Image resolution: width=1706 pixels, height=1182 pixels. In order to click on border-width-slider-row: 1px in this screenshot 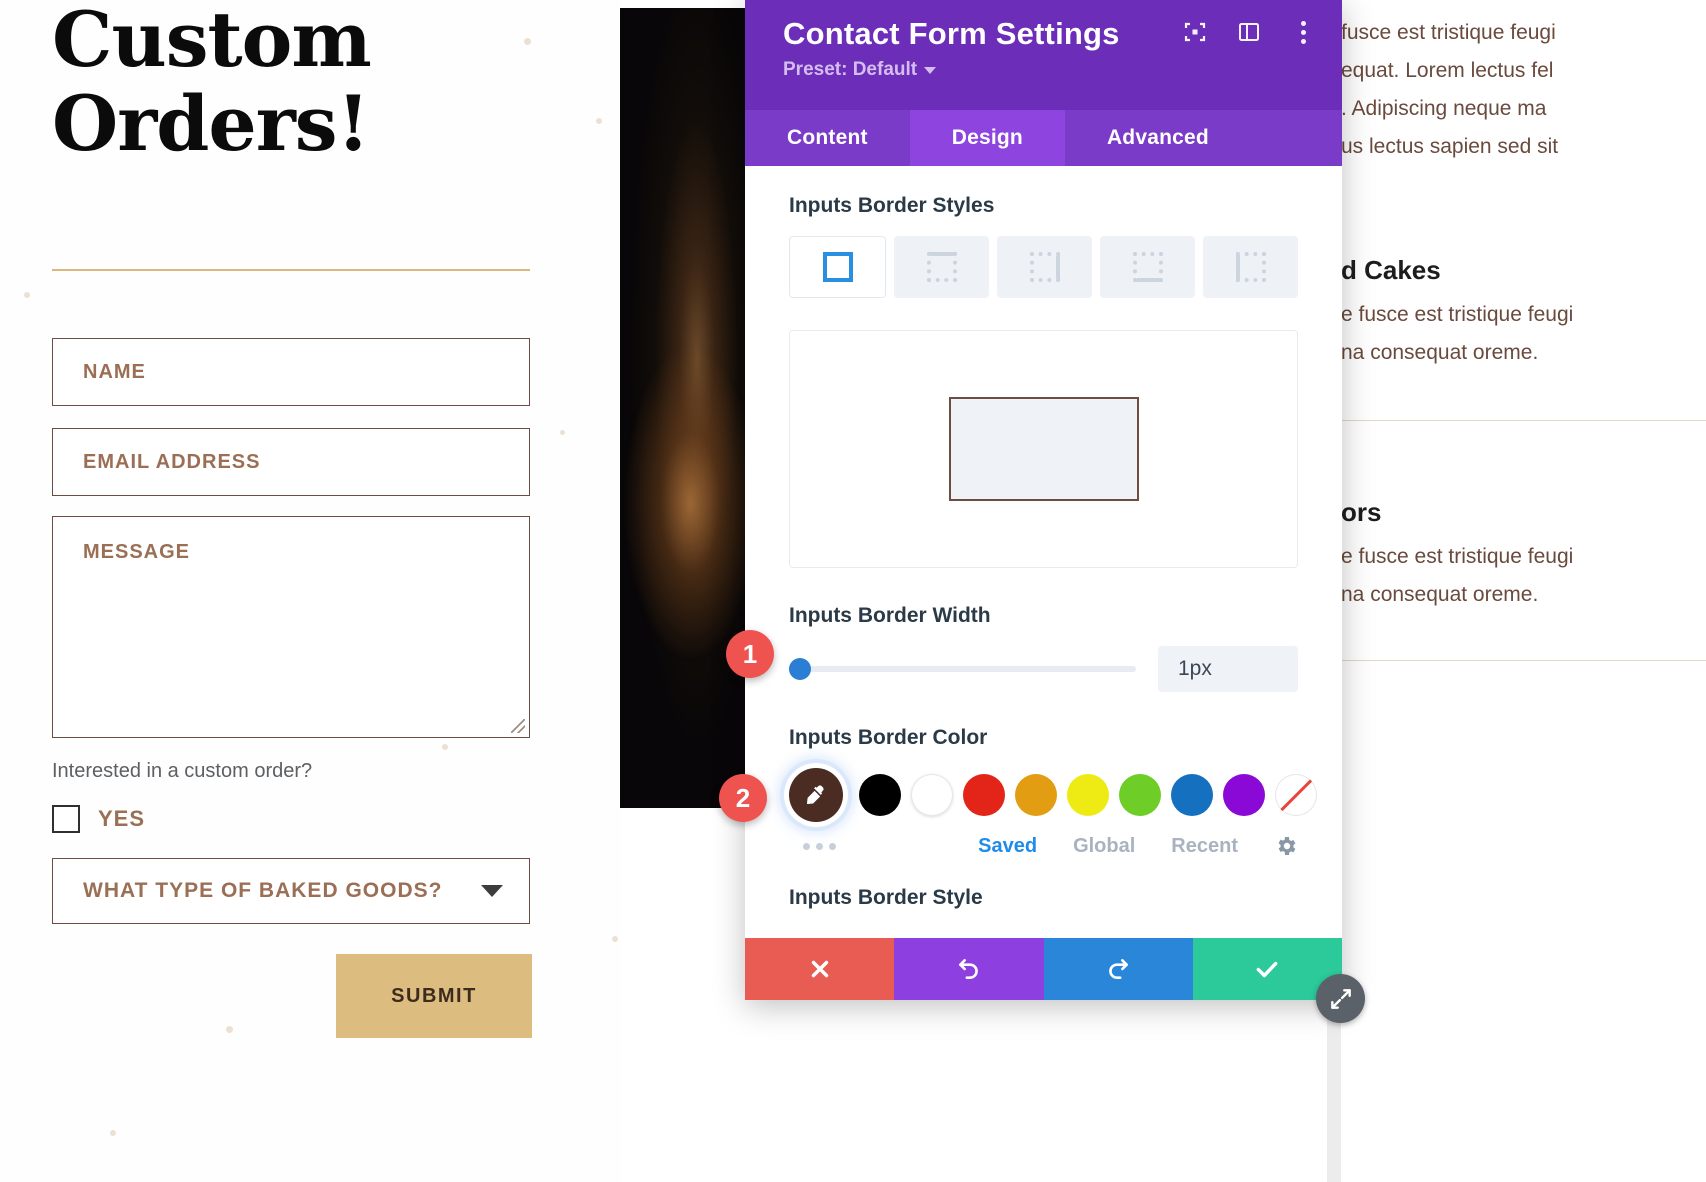, I will do `click(1043, 669)`.